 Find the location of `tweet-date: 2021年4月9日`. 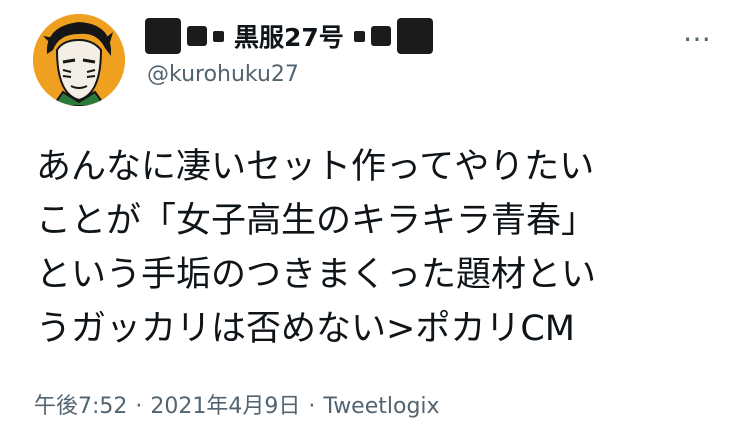

tweet-date: 2021年4月9日 is located at coordinates (225, 406).